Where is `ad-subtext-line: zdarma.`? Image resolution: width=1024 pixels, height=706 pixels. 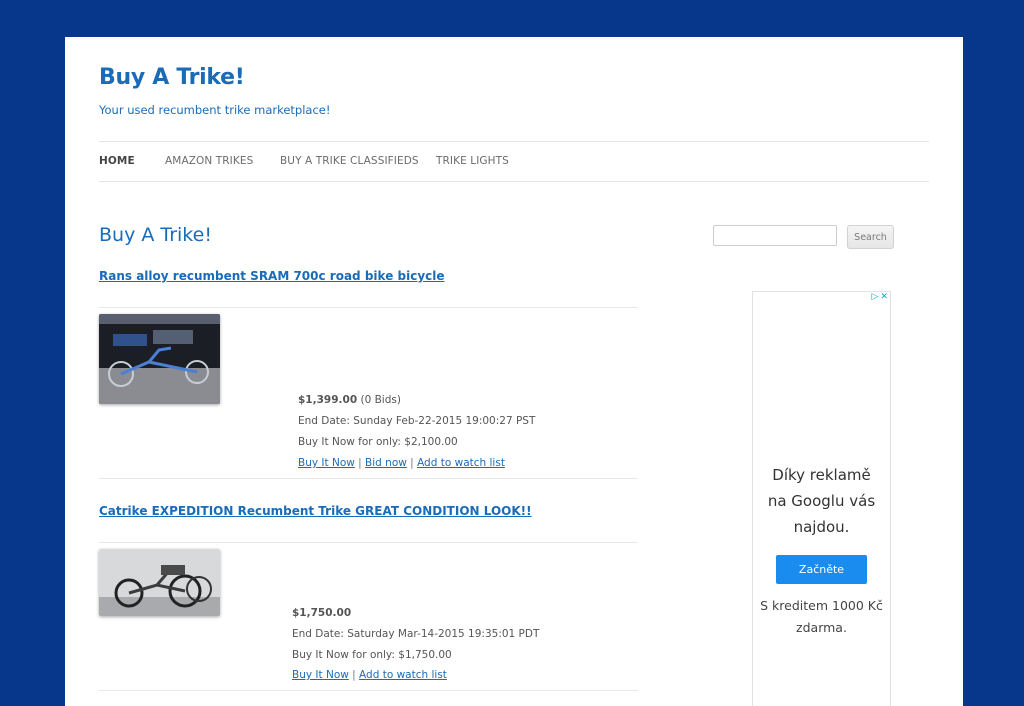 ad-subtext-line: zdarma. is located at coordinates (821, 627).